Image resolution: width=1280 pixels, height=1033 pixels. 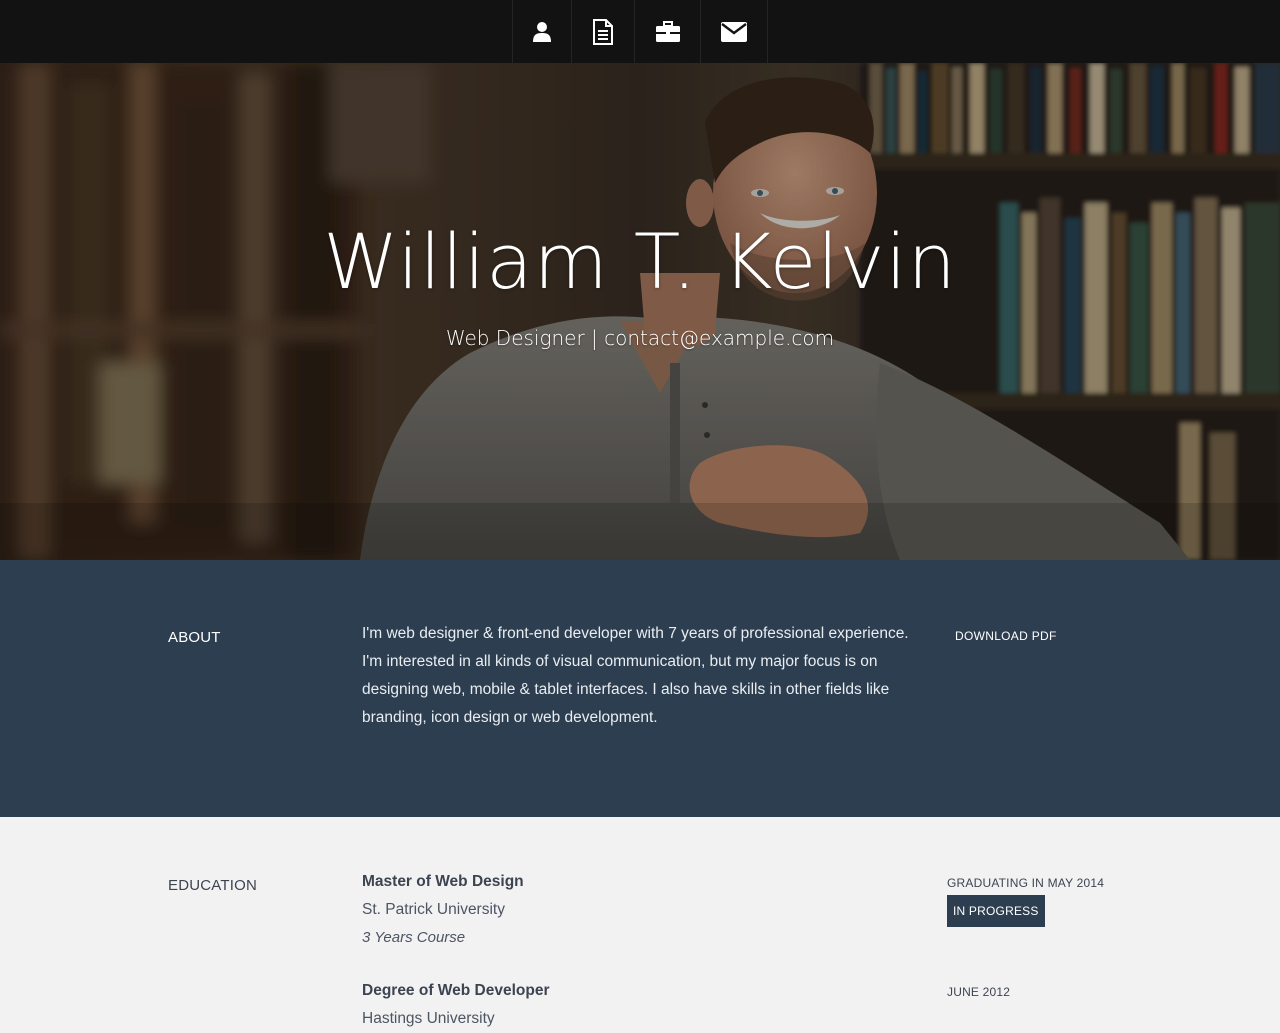 What do you see at coordinates (213, 885) in the screenshot?
I see `education-label: Education` at bounding box center [213, 885].